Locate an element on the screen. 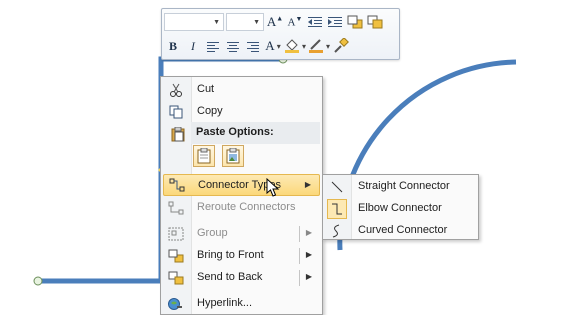  copy-icon is located at coordinates (176, 112).